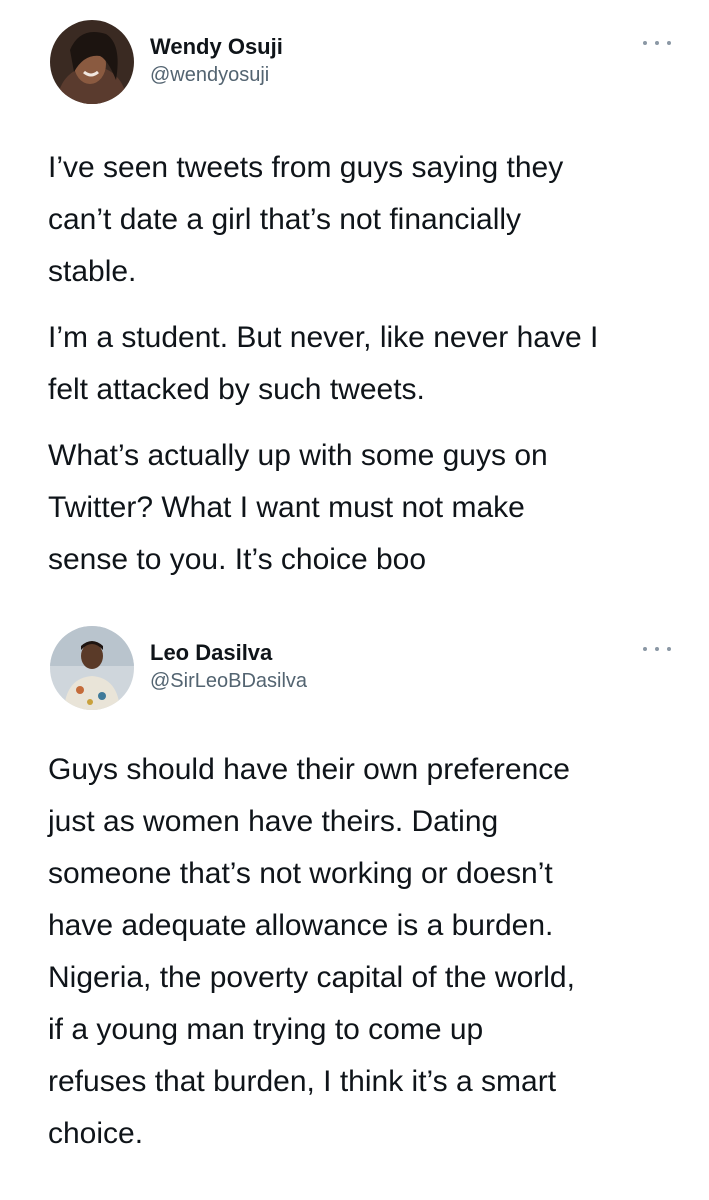 Image resolution: width=709 pixels, height=1200 pixels. I want to click on tweet-line: have adequate allowance is a burden., so click(301, 925).